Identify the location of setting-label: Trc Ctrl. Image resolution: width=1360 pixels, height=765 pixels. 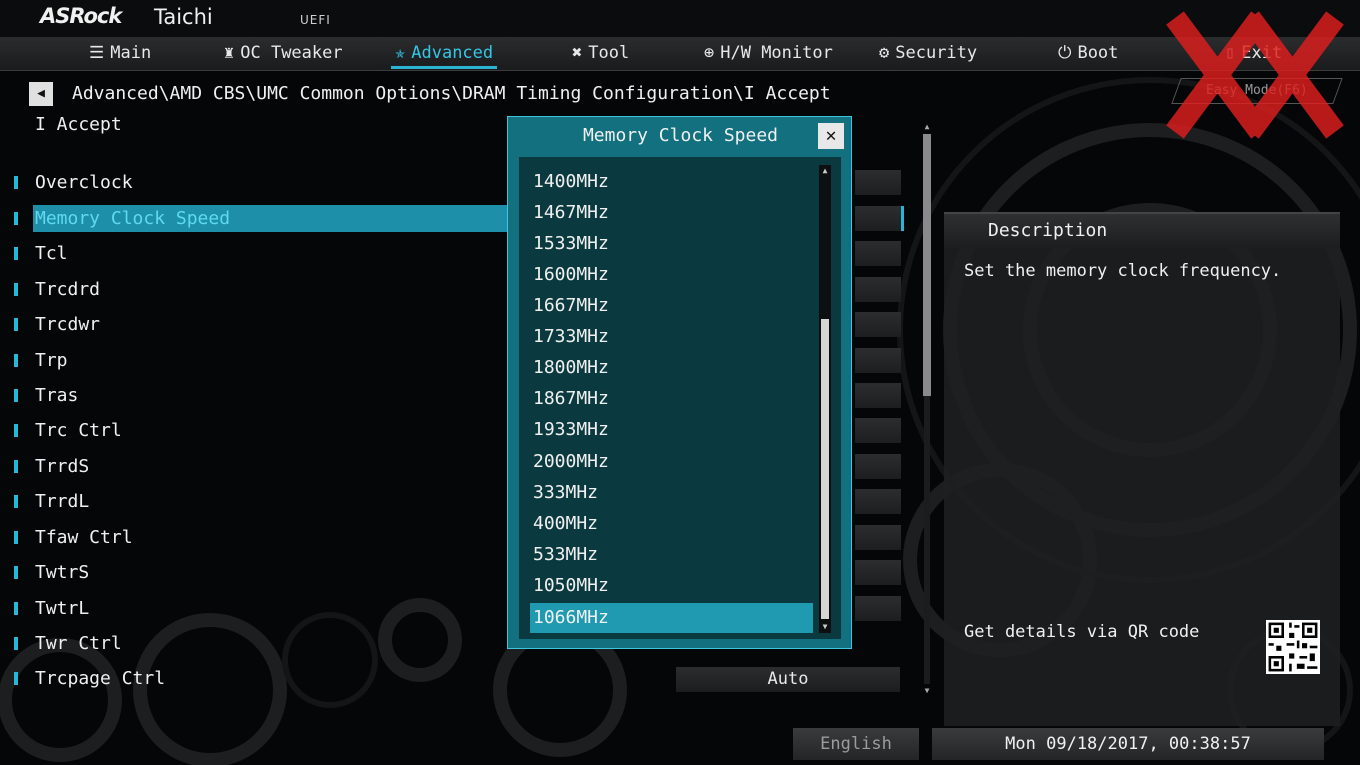
(78, 430).